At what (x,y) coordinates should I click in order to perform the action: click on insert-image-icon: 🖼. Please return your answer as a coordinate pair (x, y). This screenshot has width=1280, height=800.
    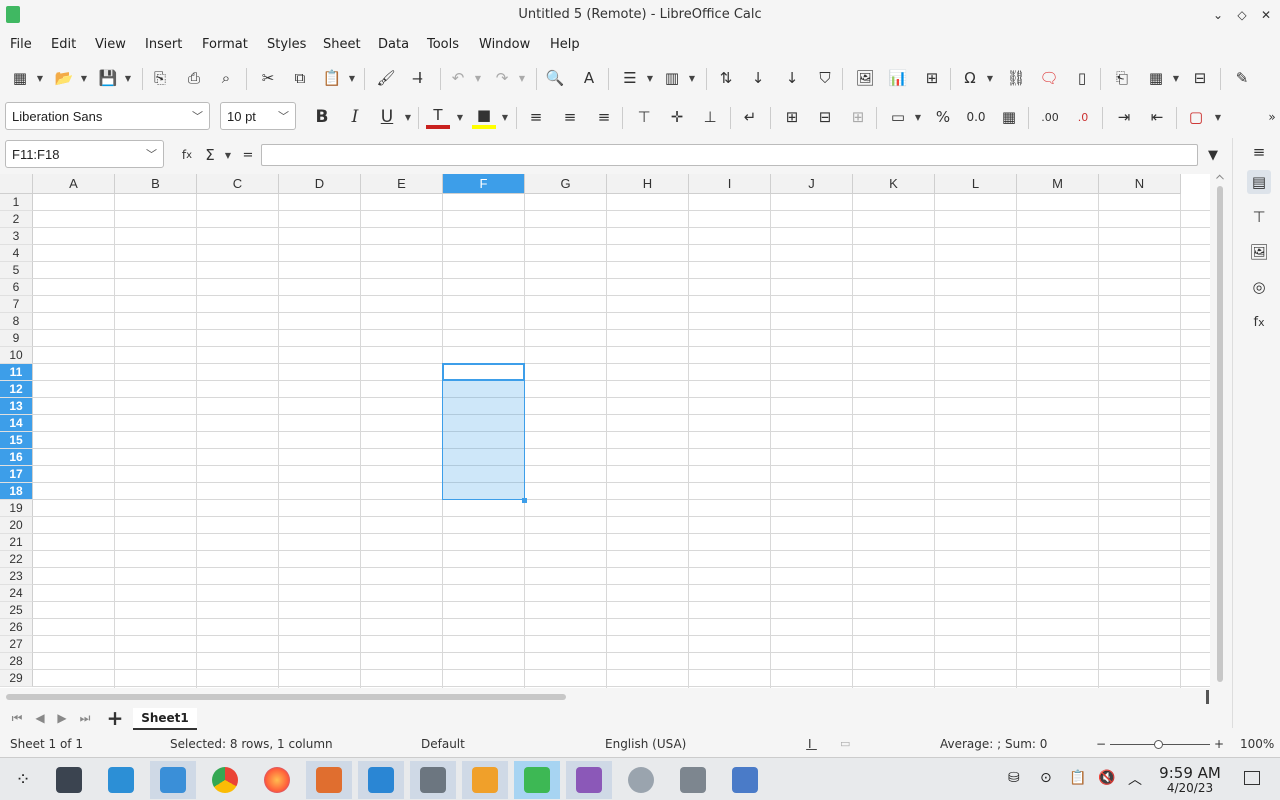
    Looking at the image, I should click on (865, 78).